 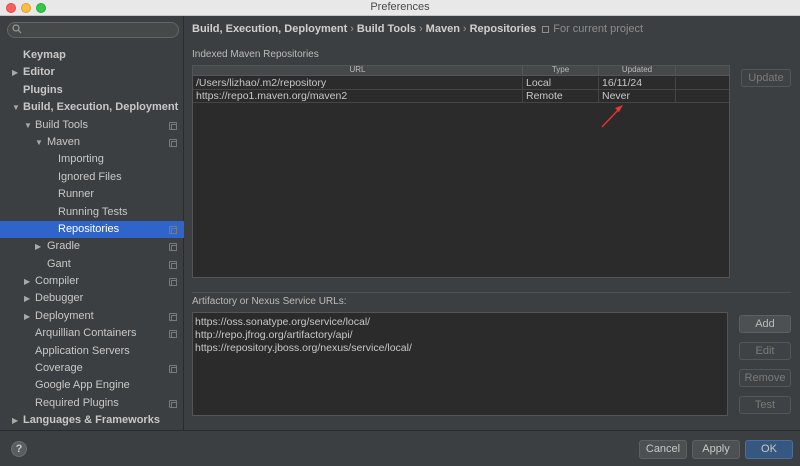 I want to click on sidebar-item: Runner, so click(x=92, y=194).